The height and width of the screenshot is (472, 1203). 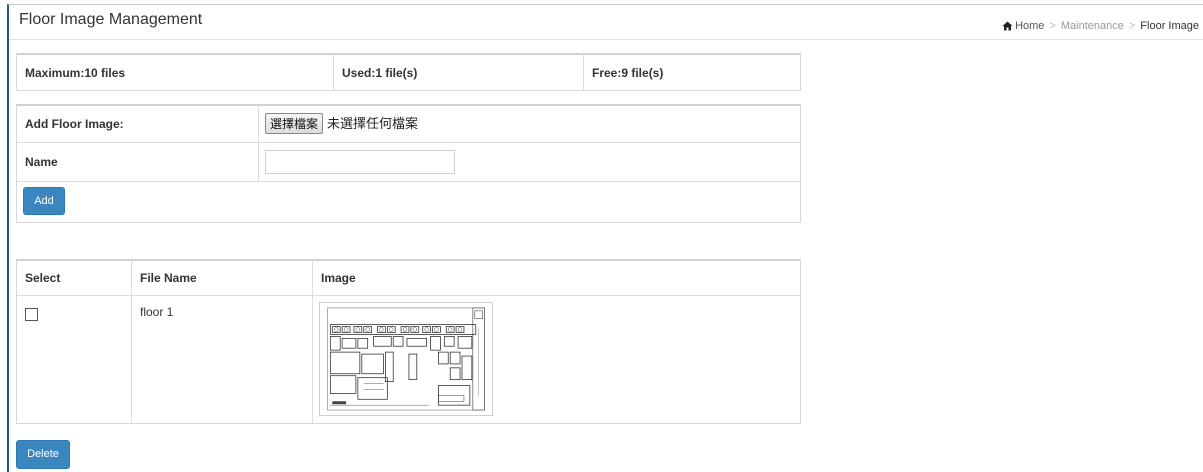 I want to click on breadcrumb: Home > Maintenance > Floor Image, so click(x=1100, y=26).